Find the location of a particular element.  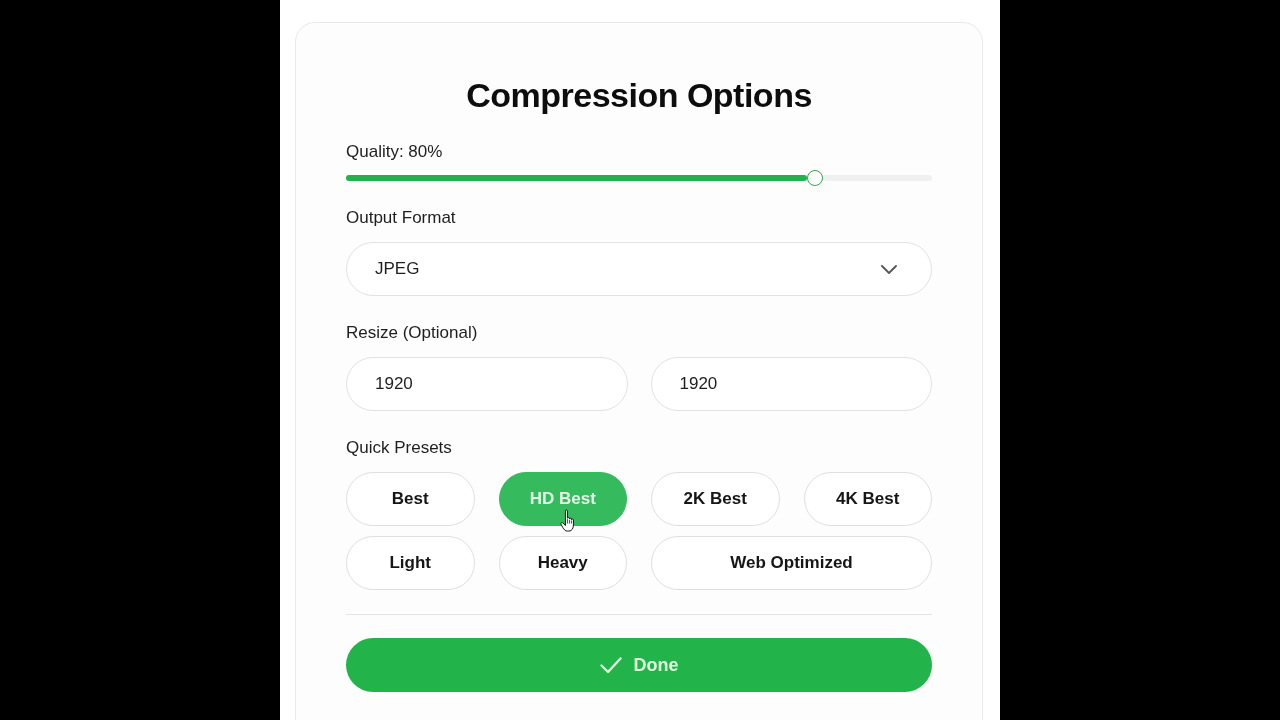

output-format-label: Output Format is located at coordinates (401, 218).